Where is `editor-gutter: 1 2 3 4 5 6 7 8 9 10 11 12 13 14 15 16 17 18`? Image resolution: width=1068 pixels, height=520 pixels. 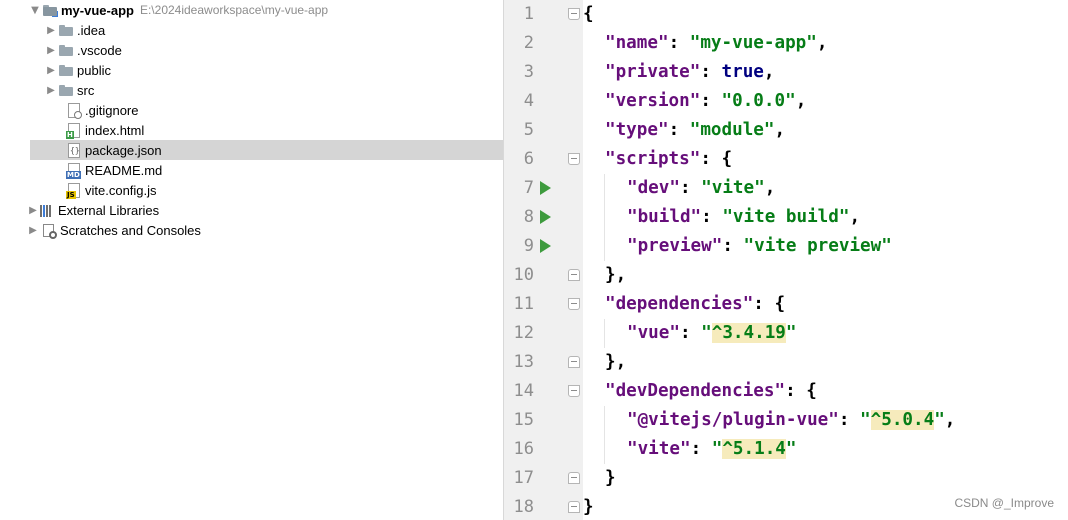
editor-gutter: 1 2 3 4 5 6 7 8 9 10 11 12 13 14 15 16 17 18 is located at coordinates (543, 260).